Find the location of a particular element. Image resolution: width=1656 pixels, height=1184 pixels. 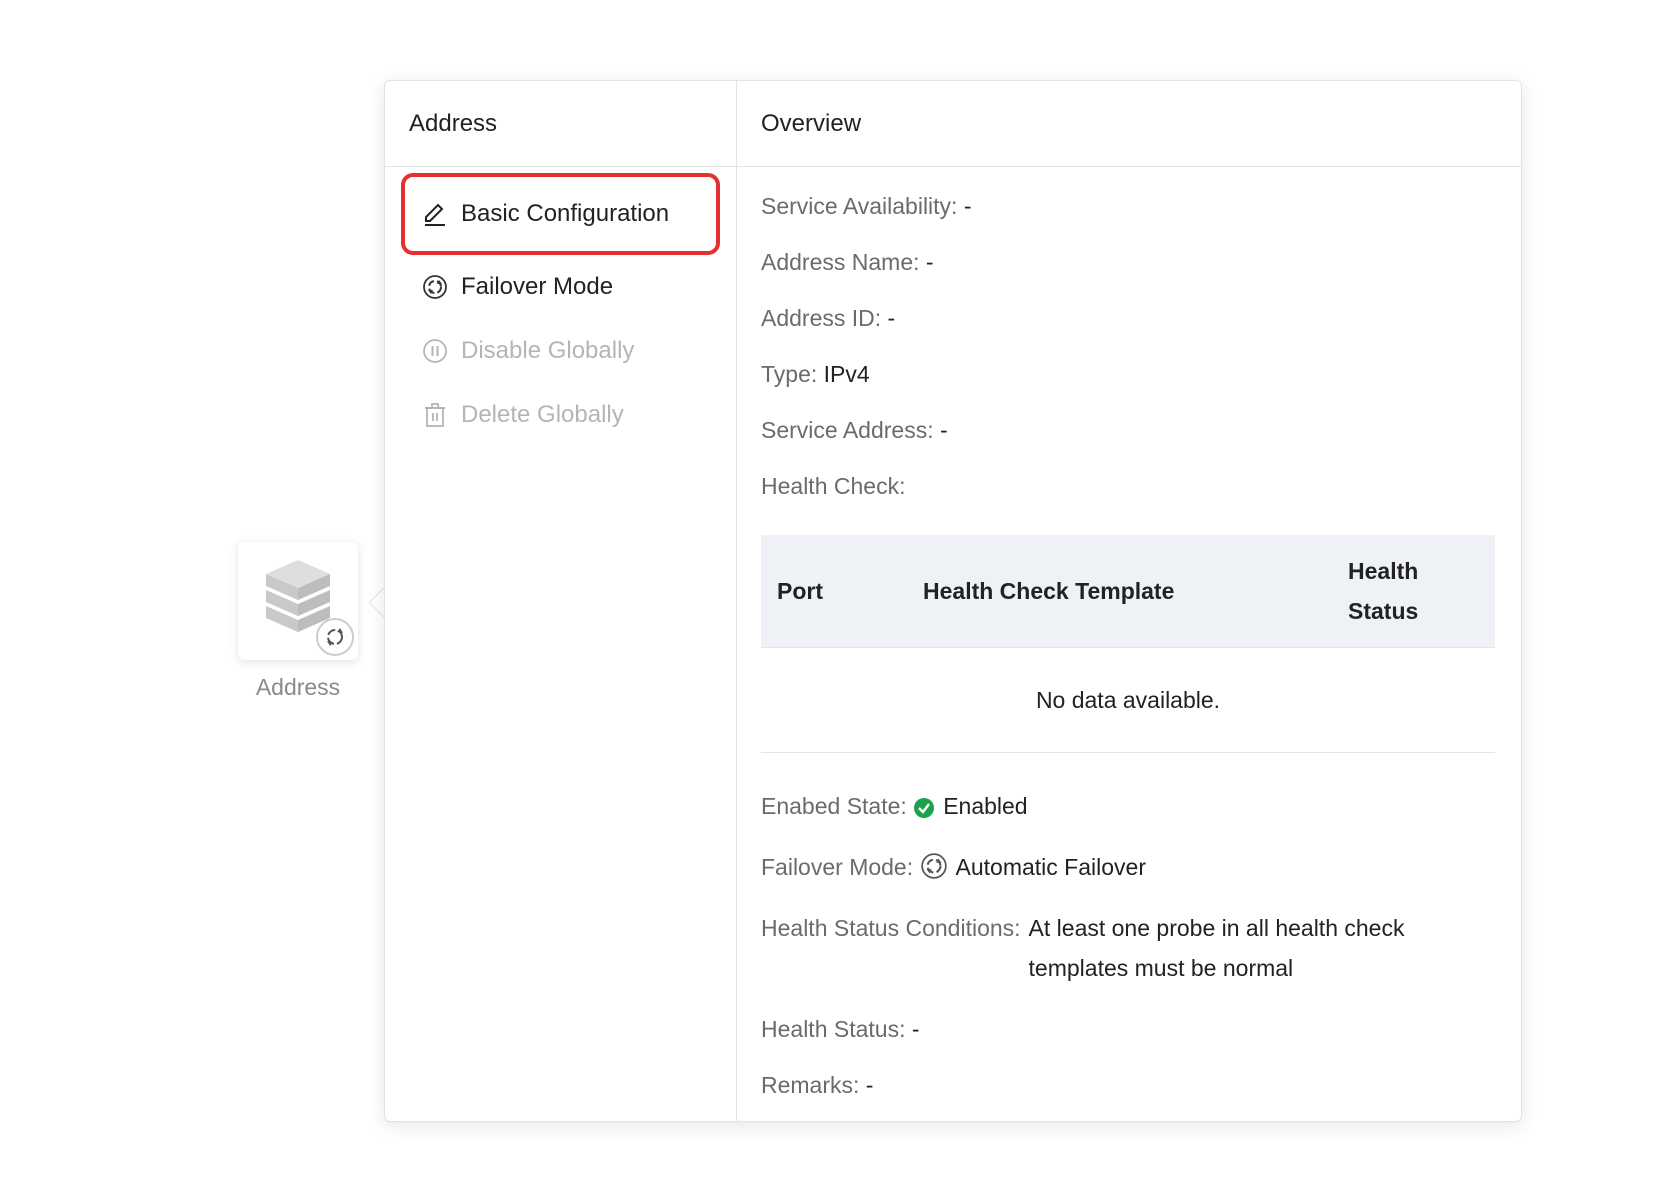

field-value: Automatic Failover is located at coordinates (1050, 867).